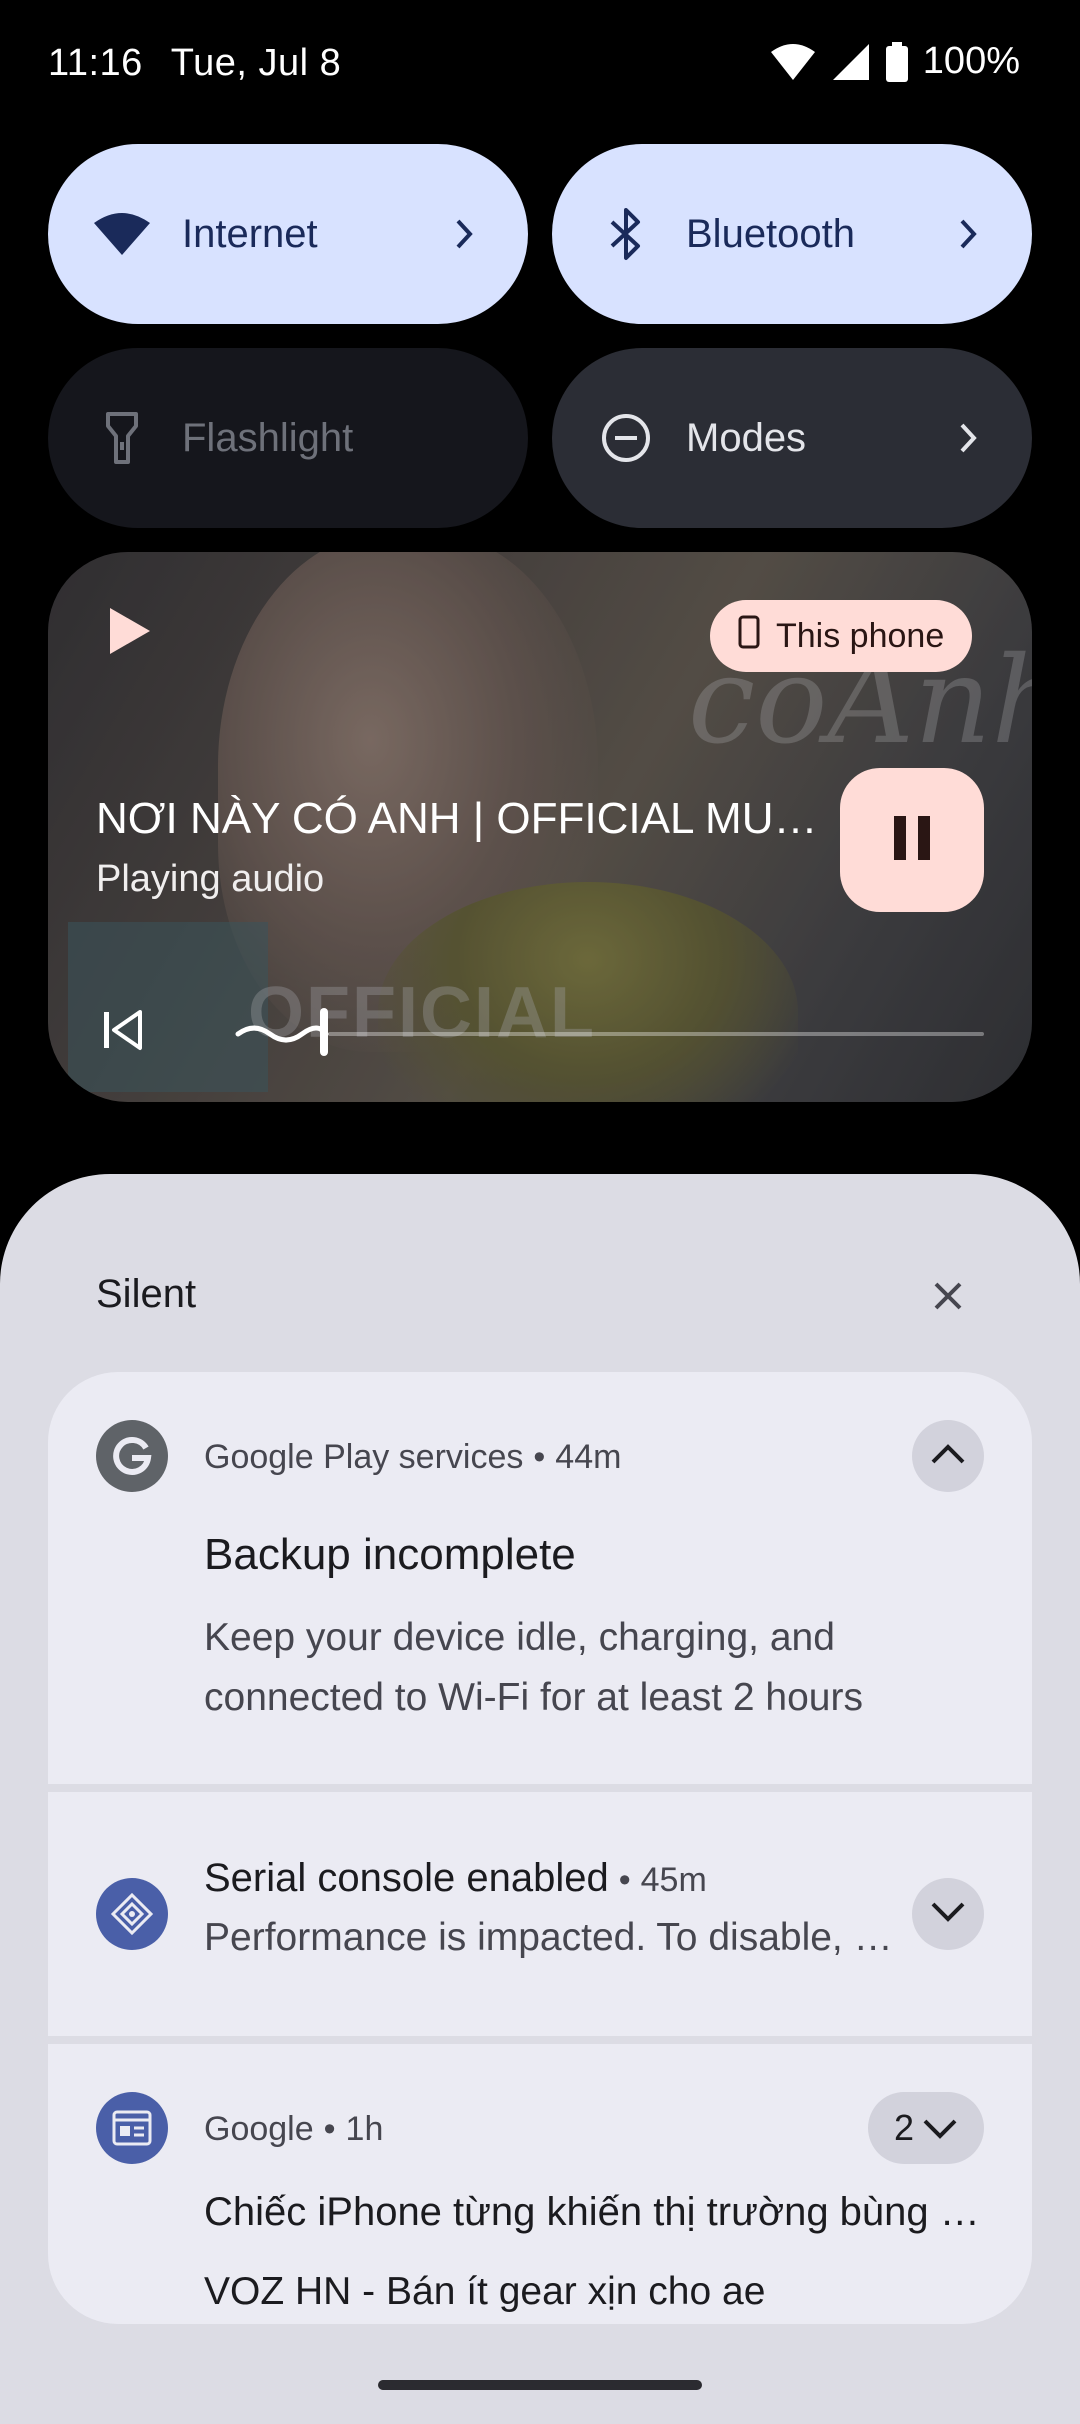 The height and width of the screenshot is (2424, 1080). What do you see at coordinates (466, 818) in the screenshot?
I see `media-title: NƠI NÀY CÓ ANH | OFFICIAL MUSIC VIDEO` at bounding box center [466, 818].